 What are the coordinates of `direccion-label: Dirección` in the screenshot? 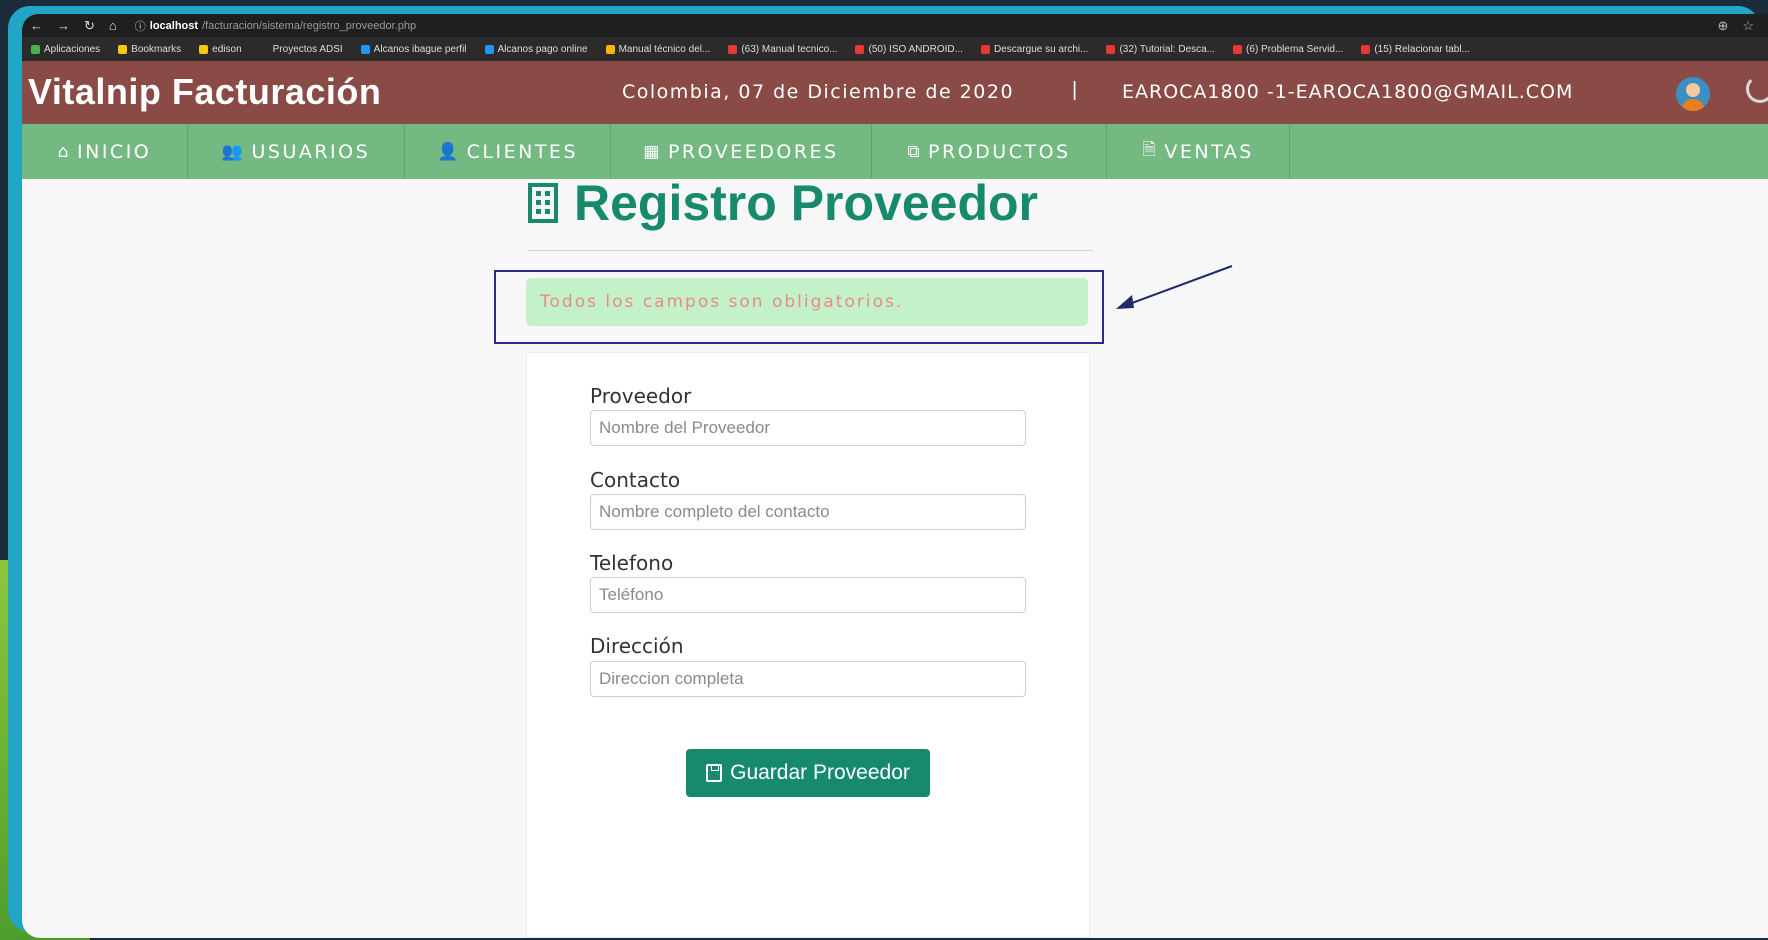 It's located at (637, 646).